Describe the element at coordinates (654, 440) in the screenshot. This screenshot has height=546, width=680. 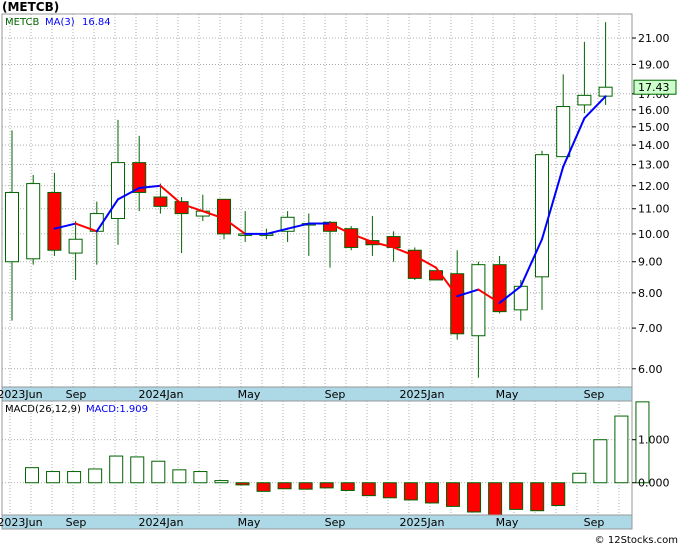
I see `macd-tick-label: 1.000` at that location.